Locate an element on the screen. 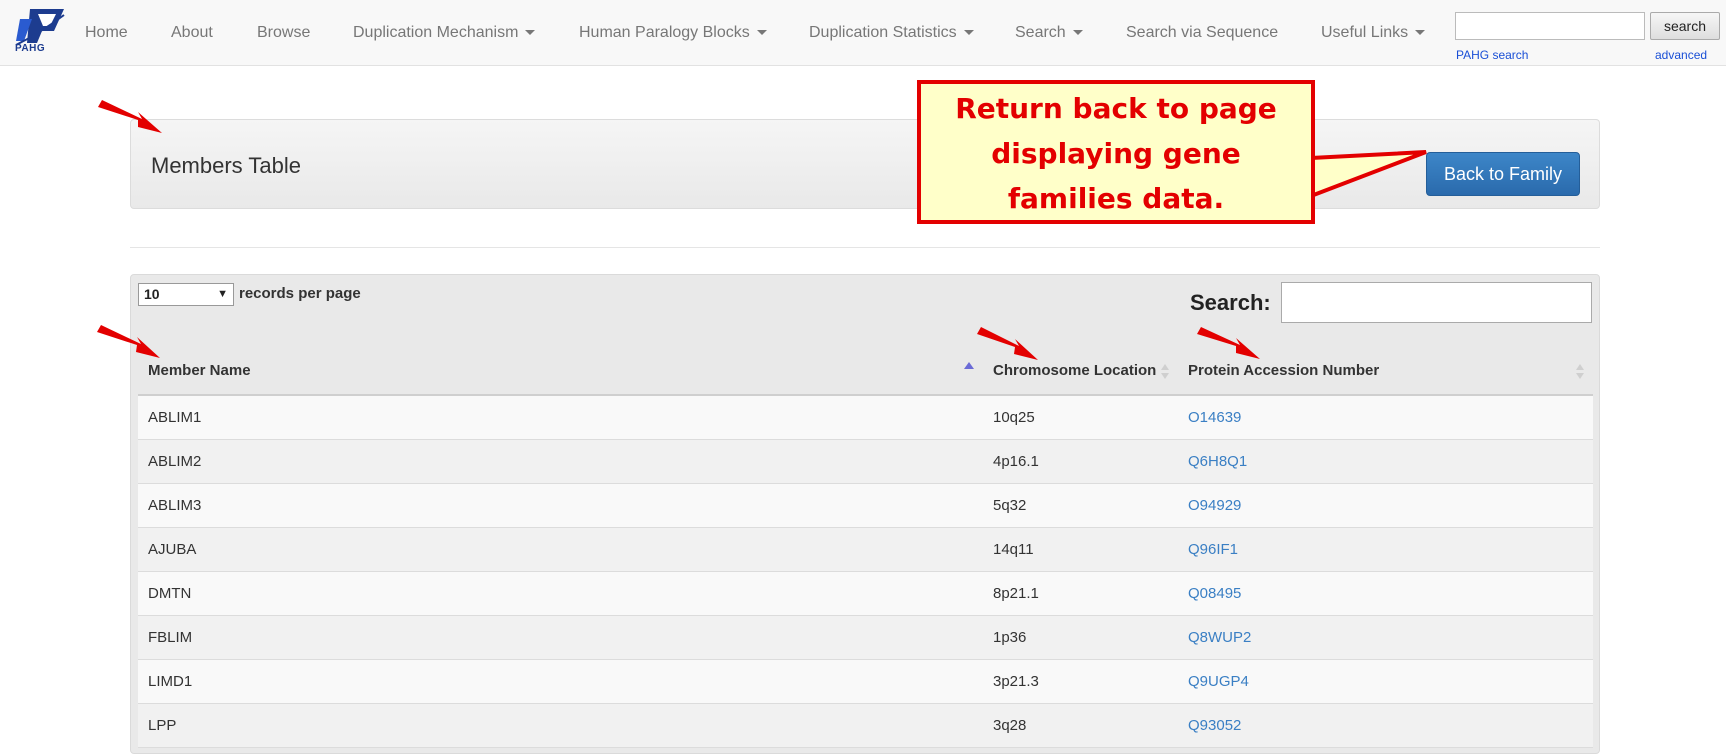 The image size is (1726, 754). chromosome-location-cell: 3p21.3 is located at coordinates (1016, 681).